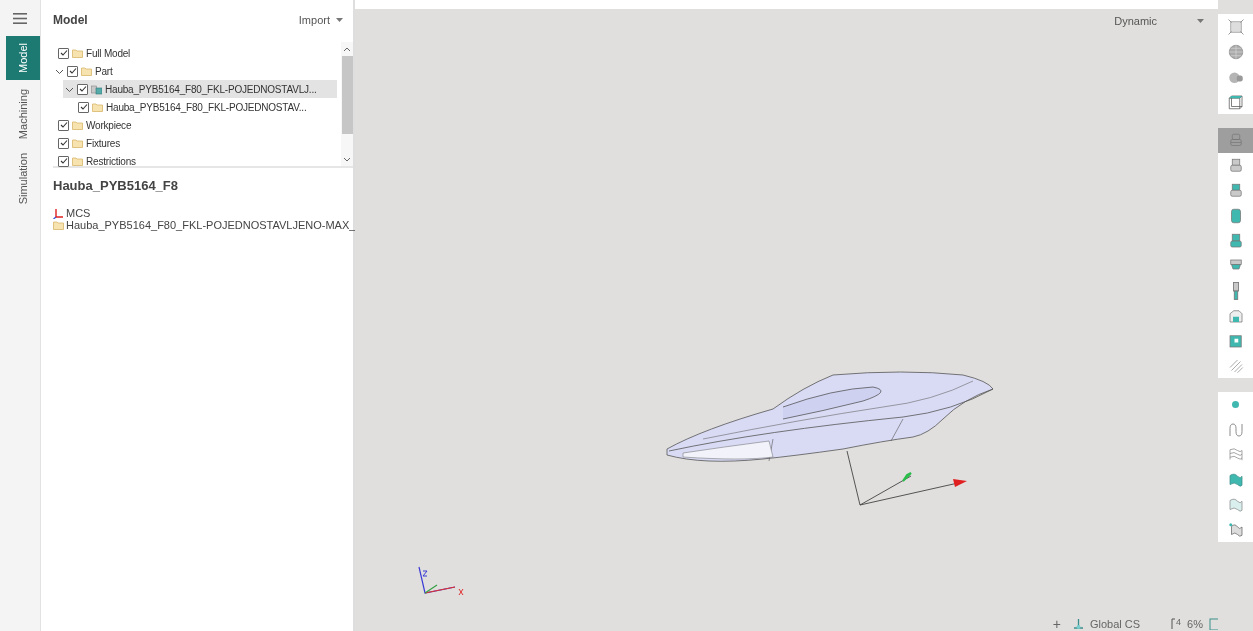 The image size is (1253, 631). What do you see at coordinates (1235, 290) in the screenshot?
I see `drill-bit-icon` at bounding box center [1235, 290].